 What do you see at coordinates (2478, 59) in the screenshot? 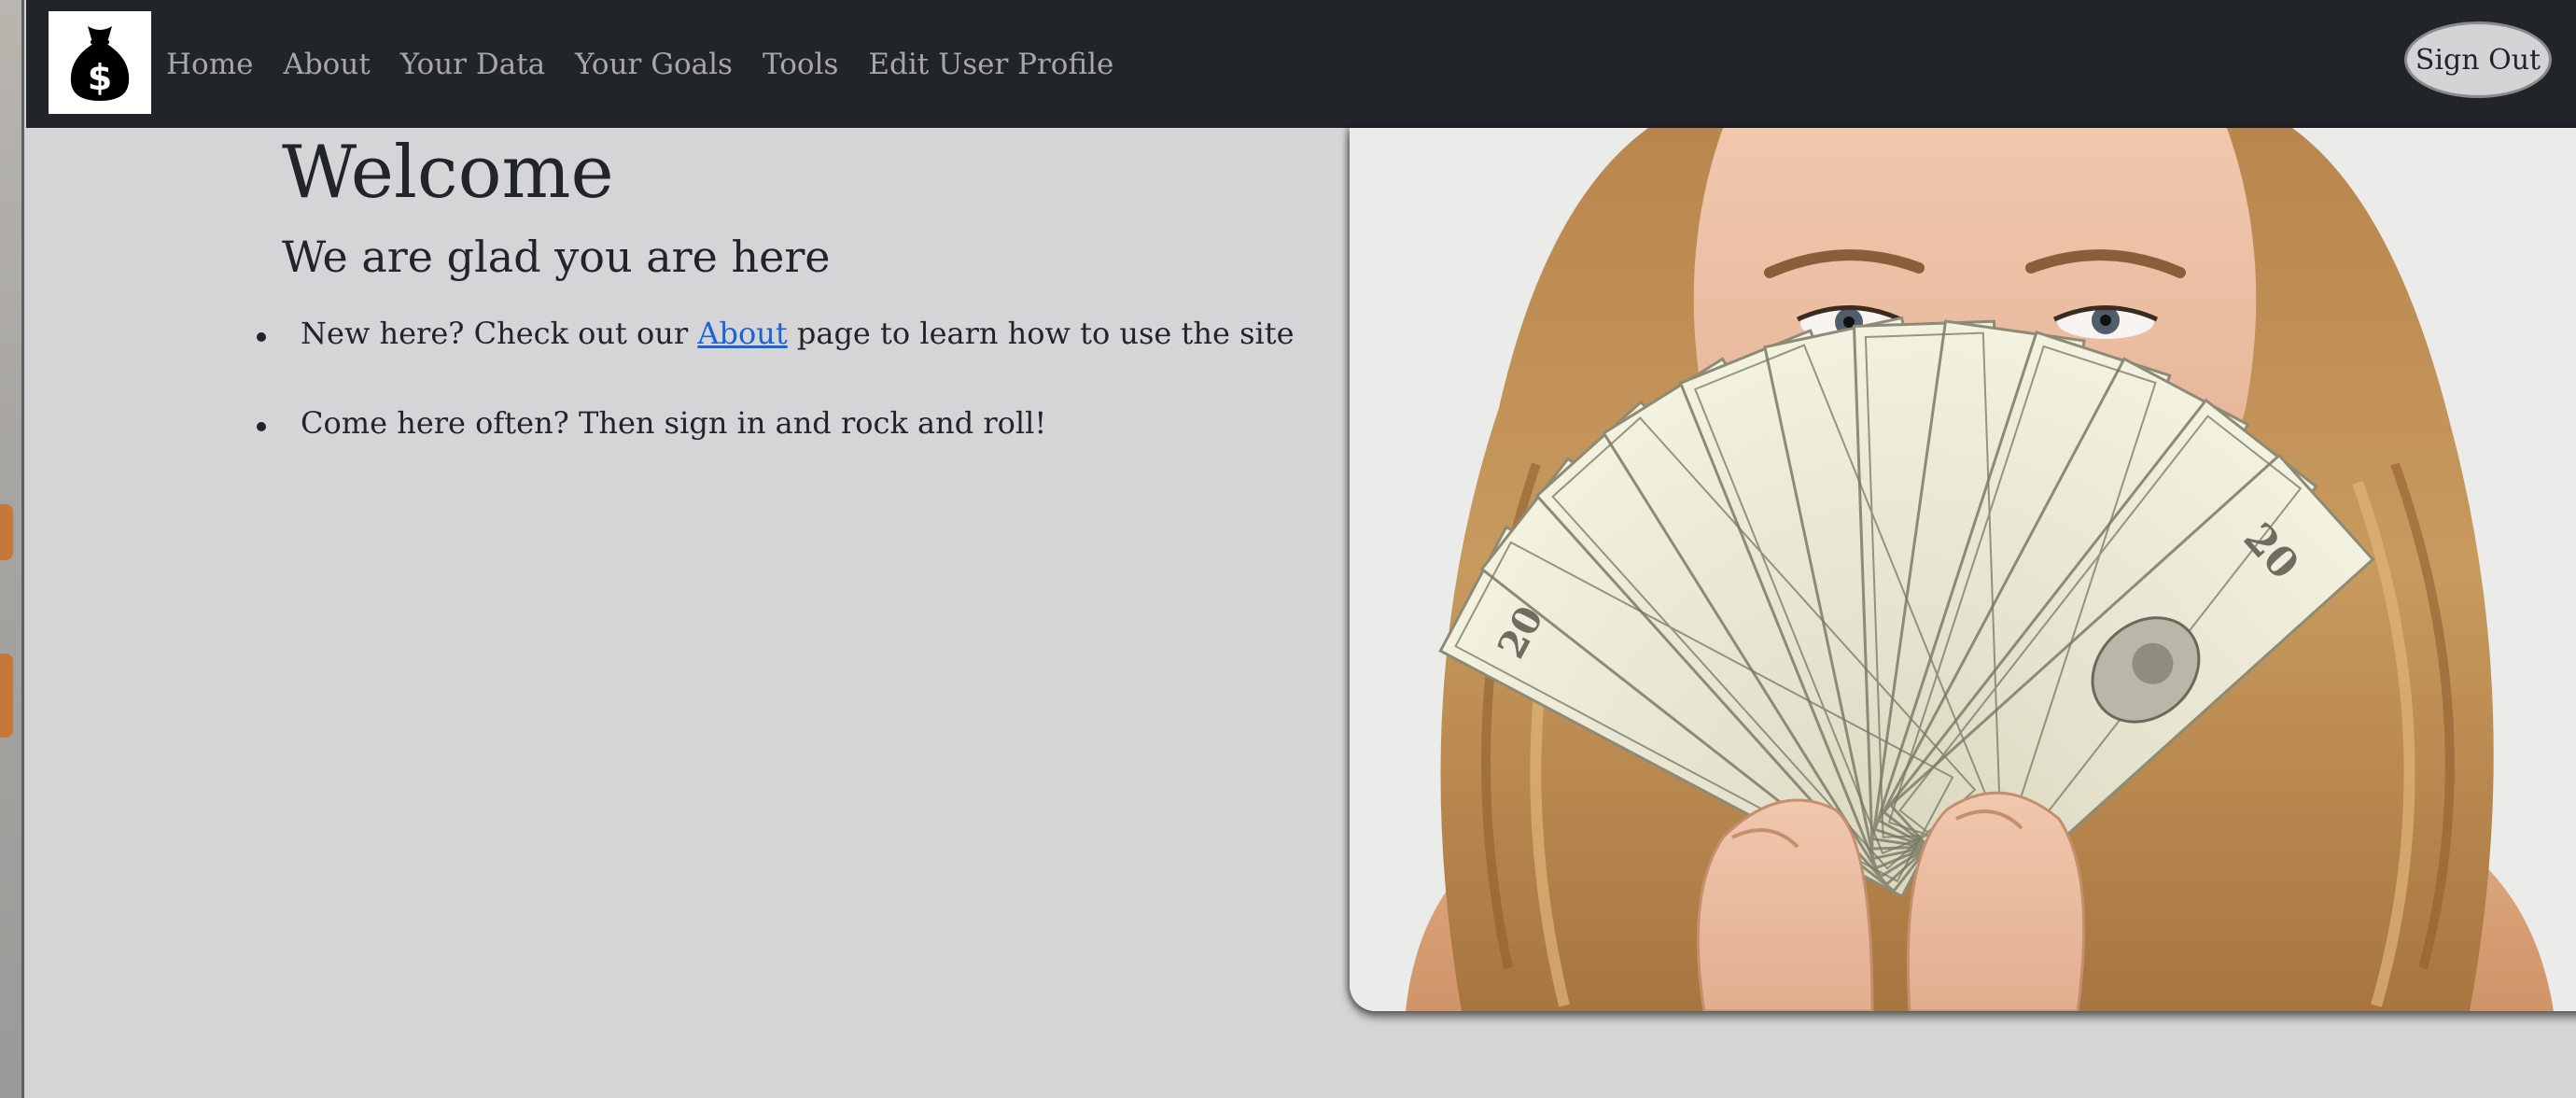
I see `sign-out-button: Sign Out` at bounding box center [2478, 59].